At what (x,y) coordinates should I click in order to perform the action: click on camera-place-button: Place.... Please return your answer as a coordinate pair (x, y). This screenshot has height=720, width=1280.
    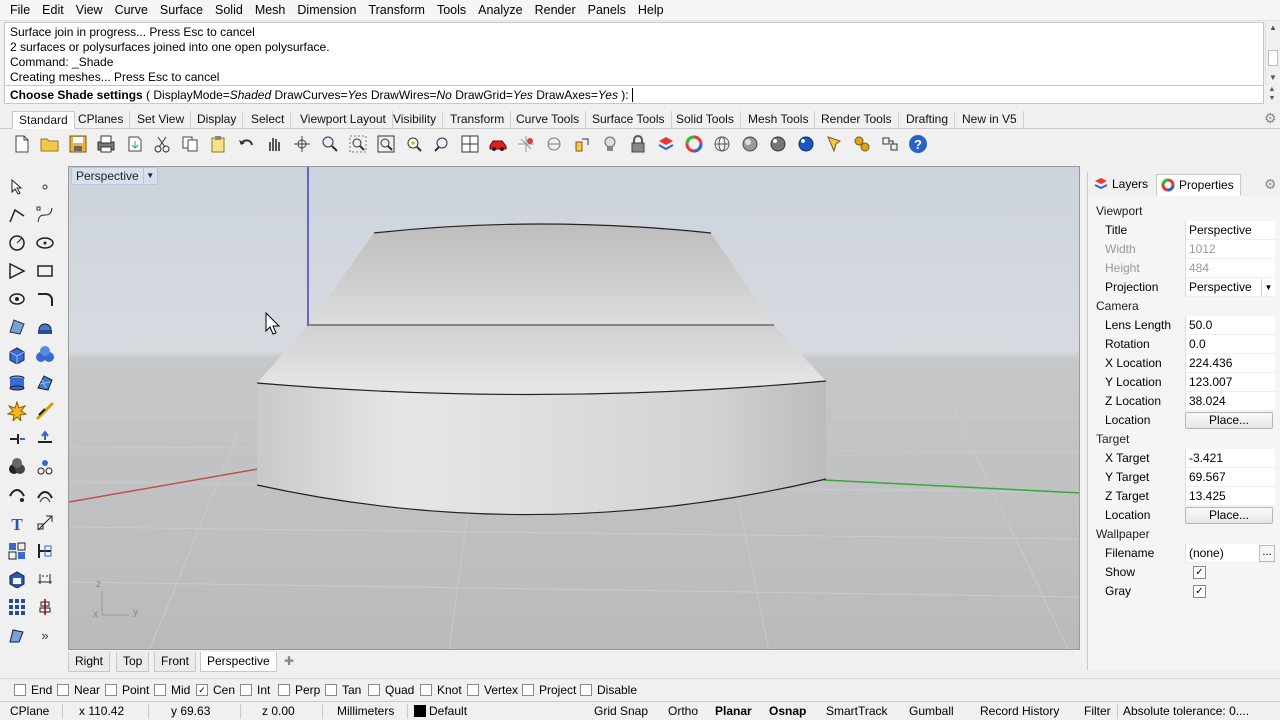
    Looking at the image, I should click on (1229, 420).